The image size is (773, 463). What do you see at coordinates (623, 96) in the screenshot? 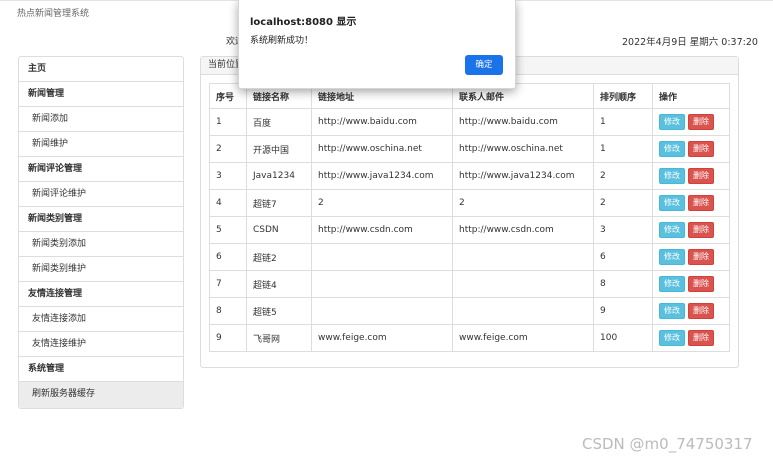
I see `col-header-order: 排列顺序` at bounding box center [623, 96].